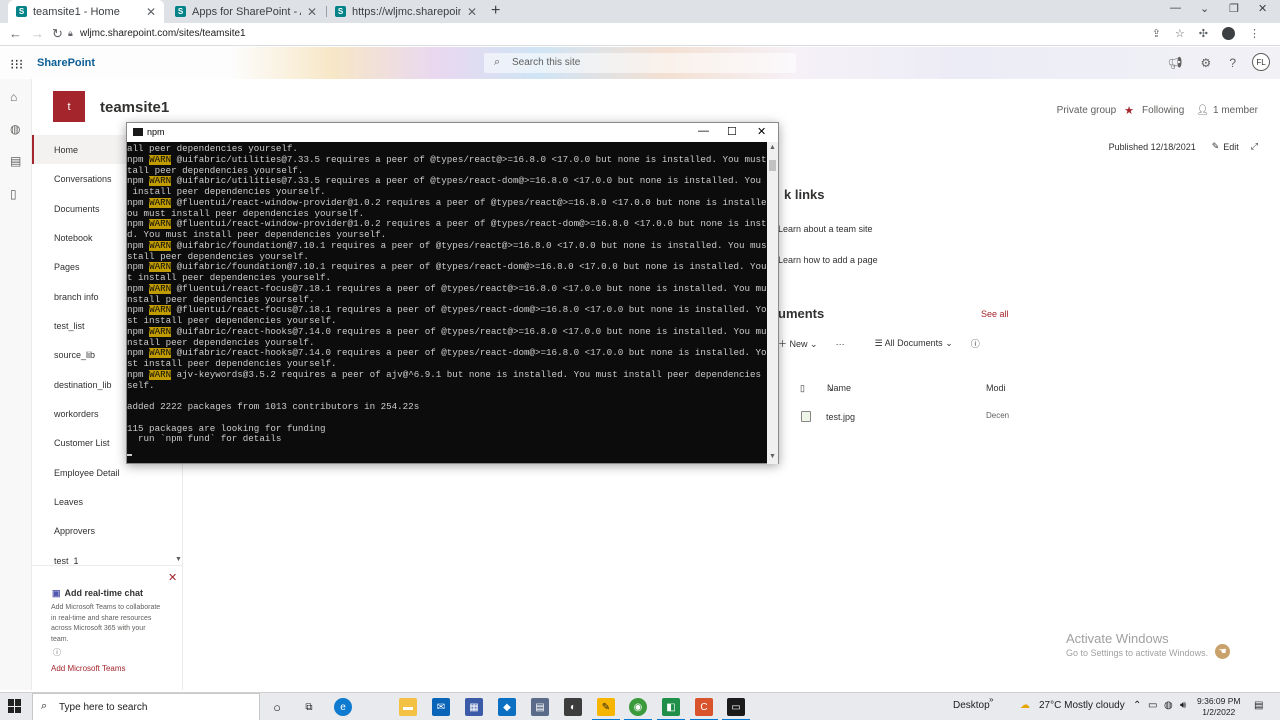  Describe the element at coordinates (1183, 705) in the screenshot. I see `volume-icon: 🔊︎` at that location.